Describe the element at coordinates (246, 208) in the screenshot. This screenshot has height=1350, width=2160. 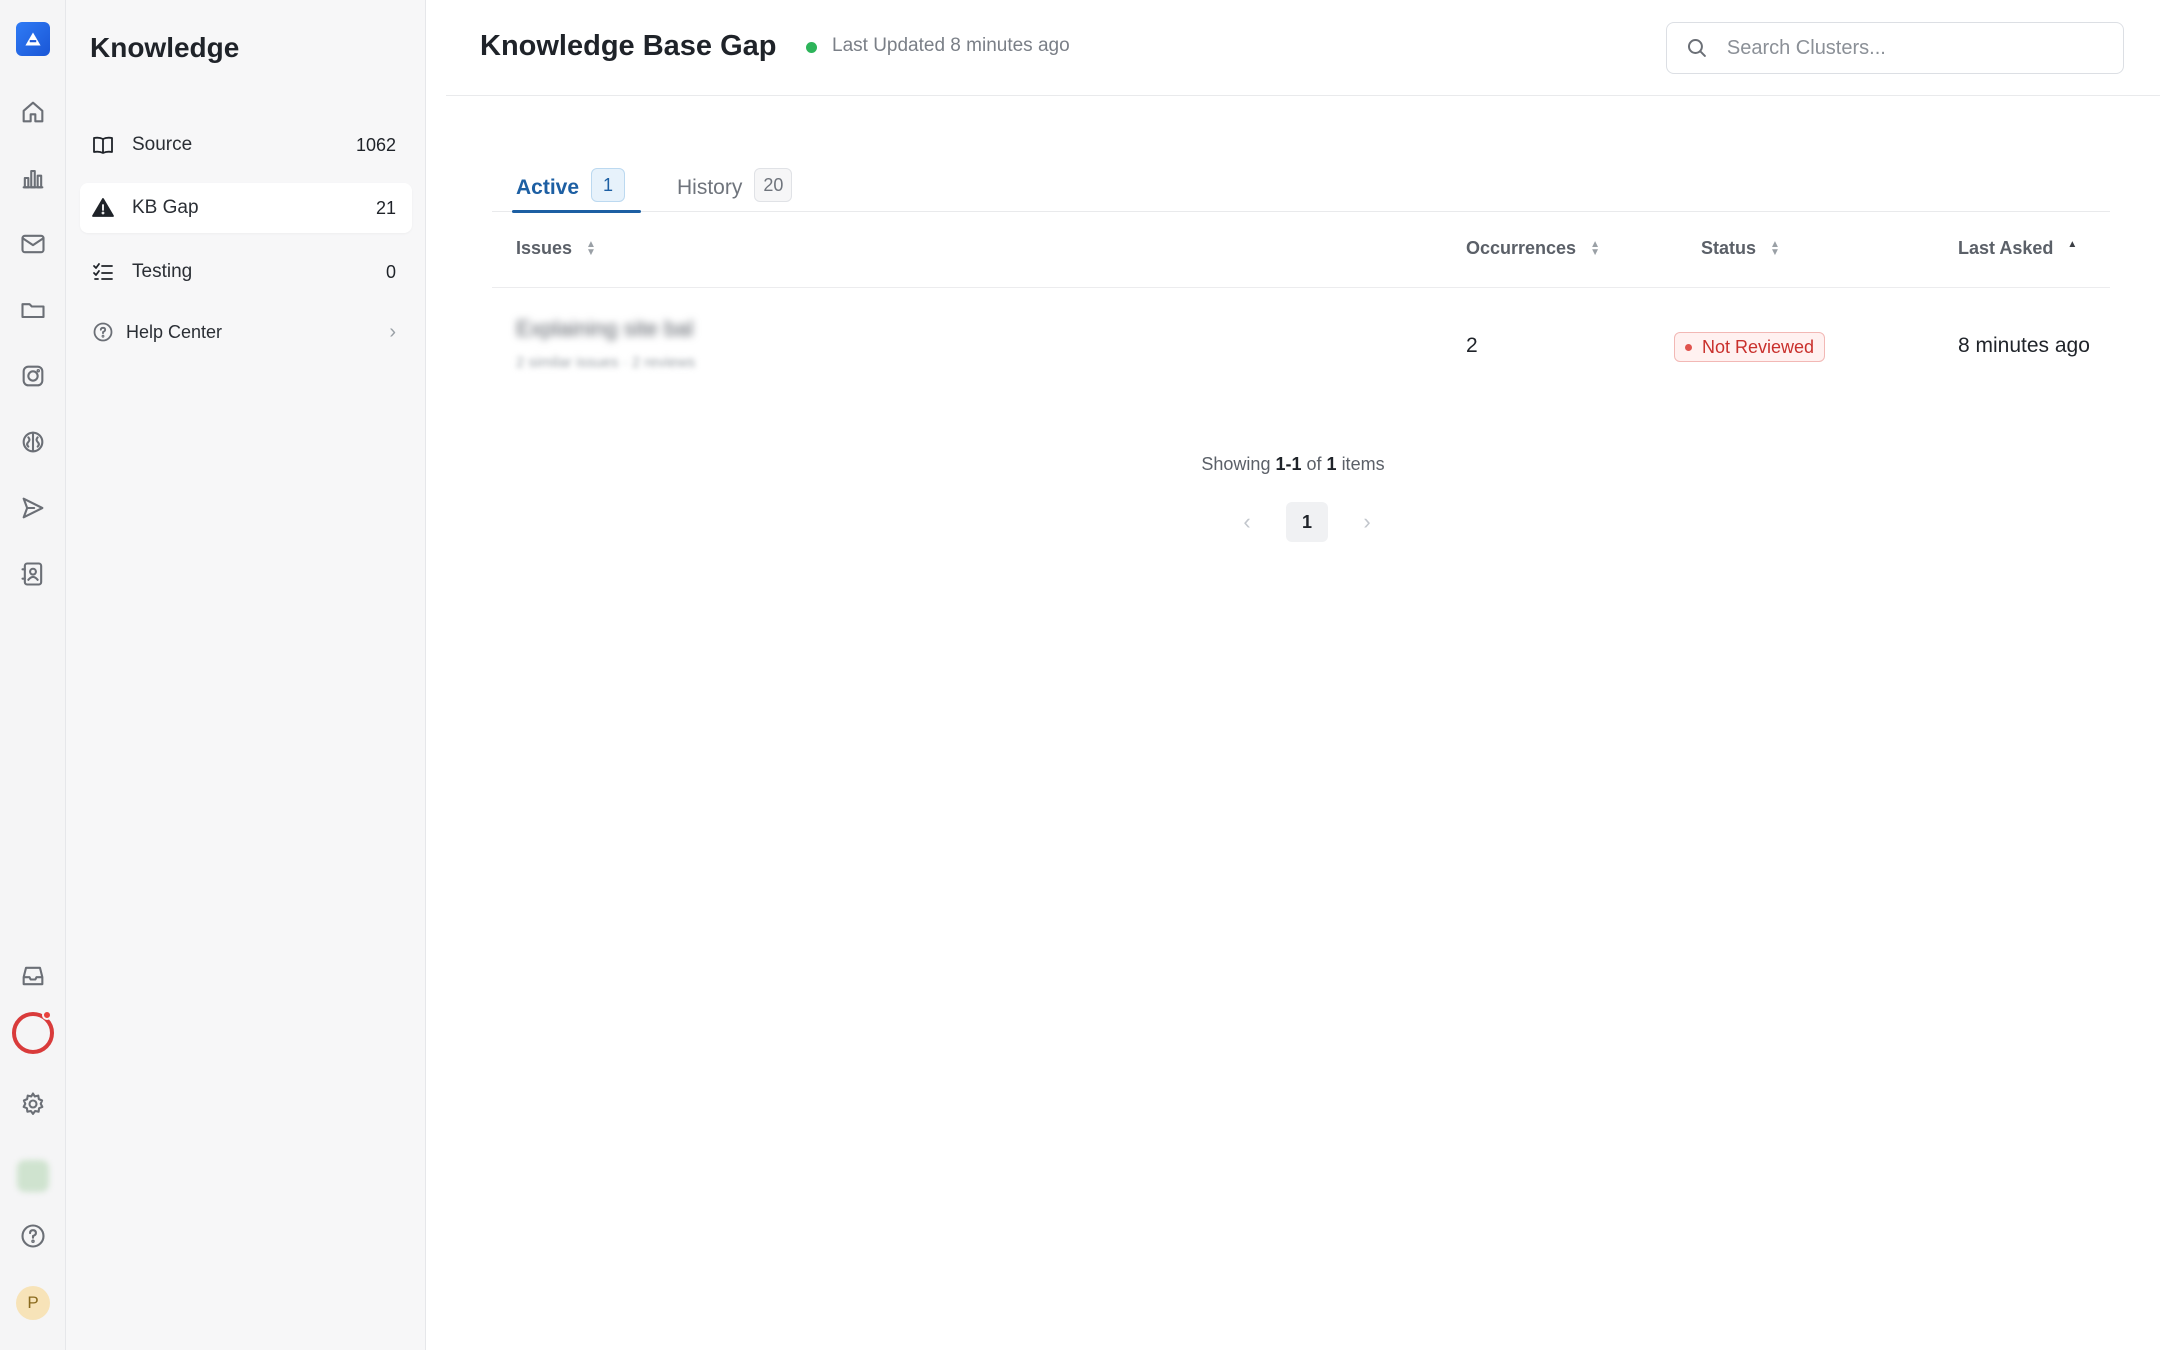
I see `sidebar-item-kb-gap: KB Gap 21` at that location.